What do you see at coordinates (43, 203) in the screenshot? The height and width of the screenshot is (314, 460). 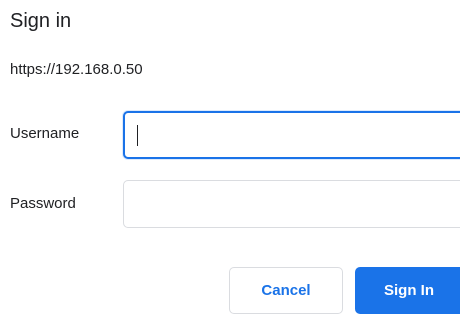 I see `password-label: Password` at bounding box center [43, 203].